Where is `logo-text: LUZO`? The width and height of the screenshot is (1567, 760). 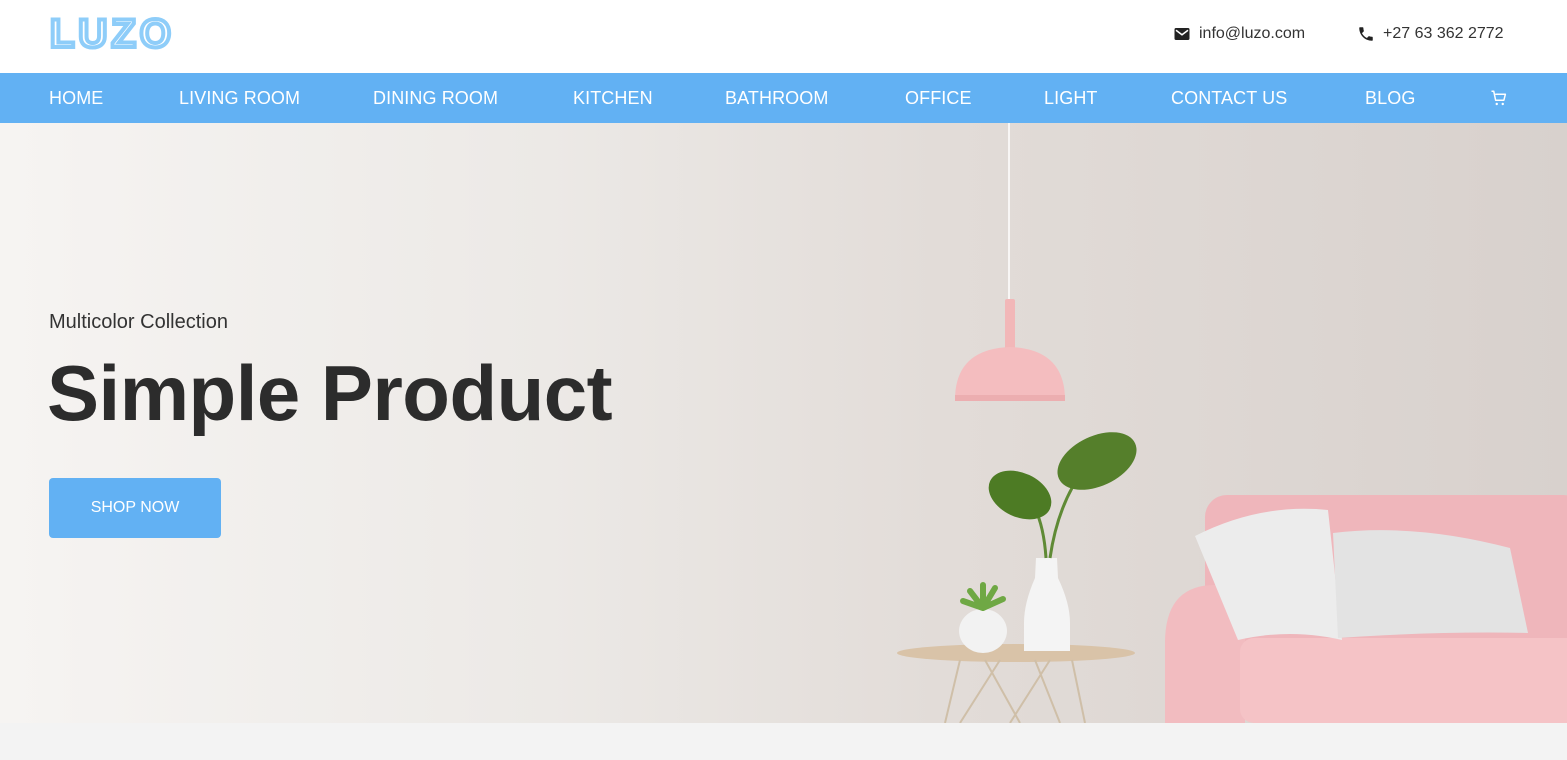 logo-text: LUZO is located at coordinates (112, 34).